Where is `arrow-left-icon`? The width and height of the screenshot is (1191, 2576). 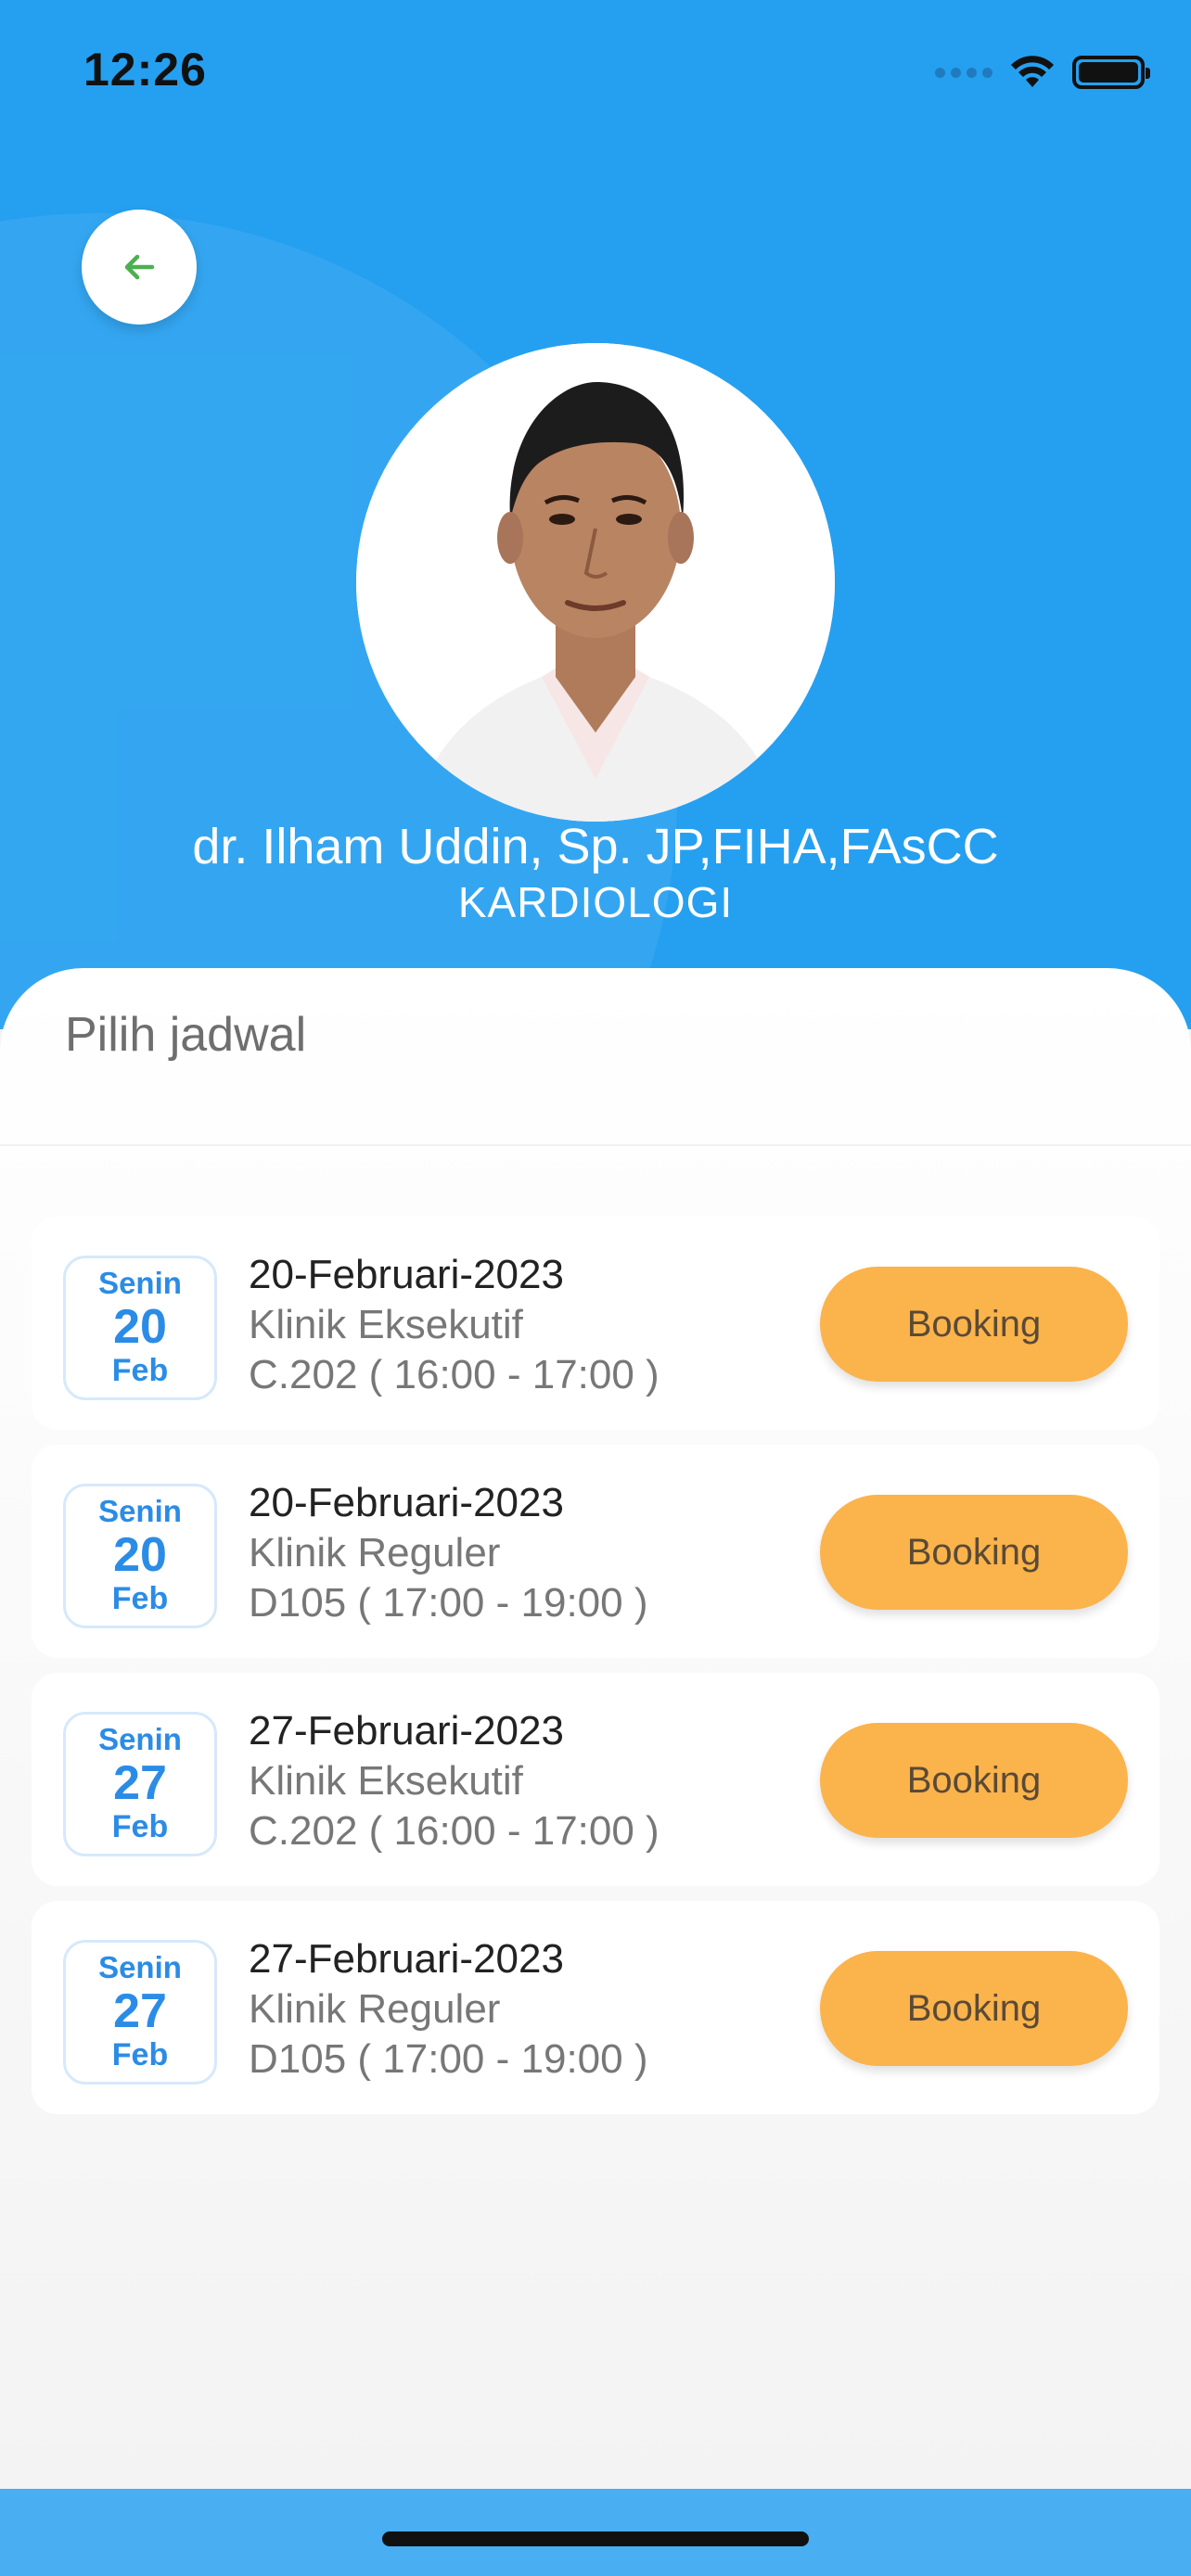 arrow-left-icon is located at coordinates (139, 267).